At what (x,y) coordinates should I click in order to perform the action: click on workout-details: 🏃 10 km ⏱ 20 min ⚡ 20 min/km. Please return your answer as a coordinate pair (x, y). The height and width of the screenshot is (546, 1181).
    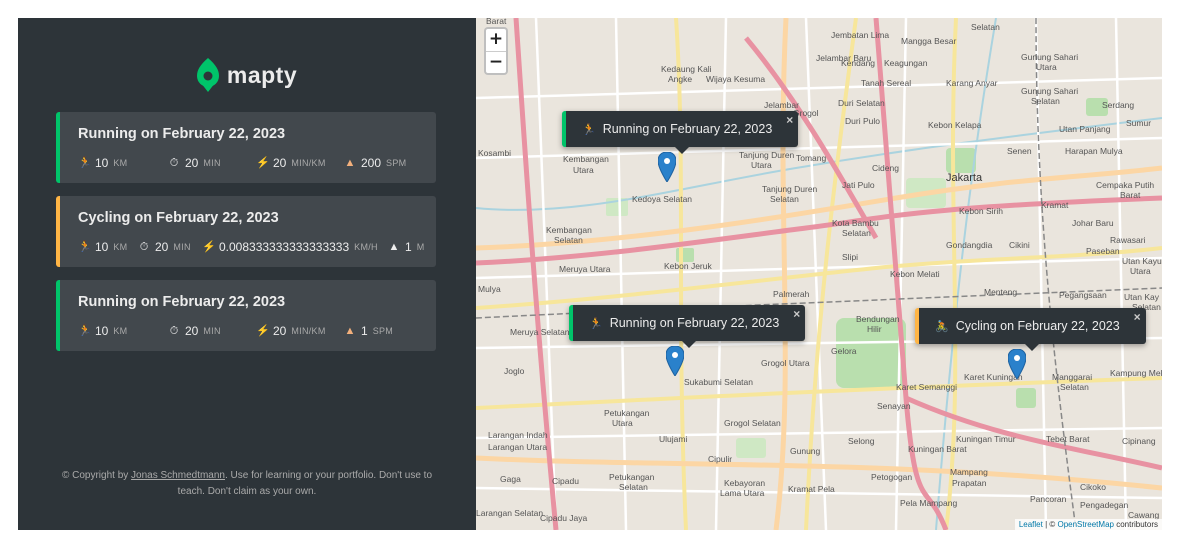
    Looking at the image, I should click on (257, 163).